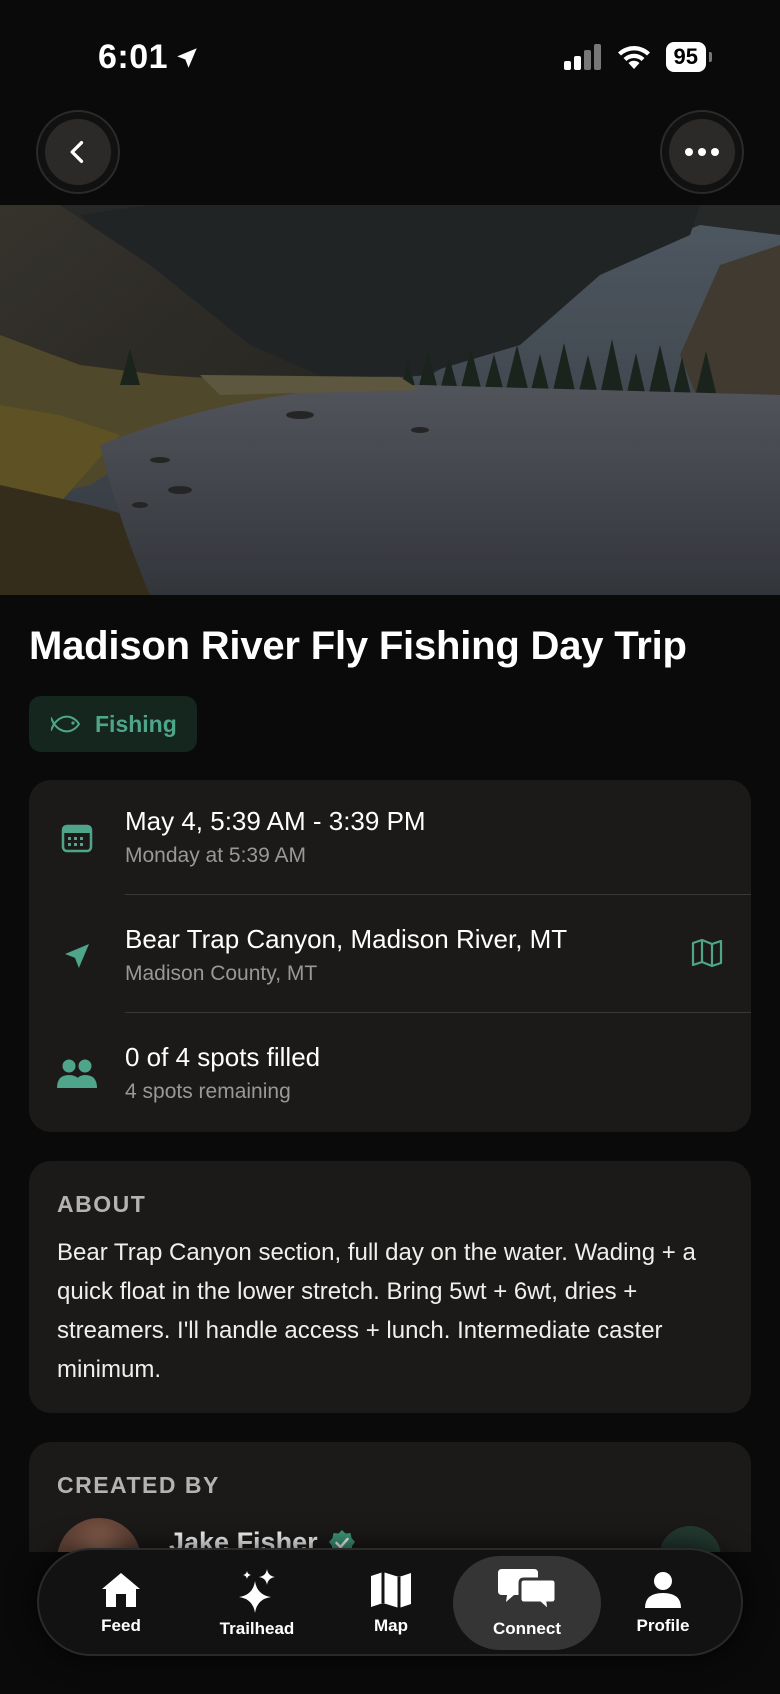 This screenshot has height=1694, width=780. I want to click on about-heading: ABOUT, so click(102, 1204).